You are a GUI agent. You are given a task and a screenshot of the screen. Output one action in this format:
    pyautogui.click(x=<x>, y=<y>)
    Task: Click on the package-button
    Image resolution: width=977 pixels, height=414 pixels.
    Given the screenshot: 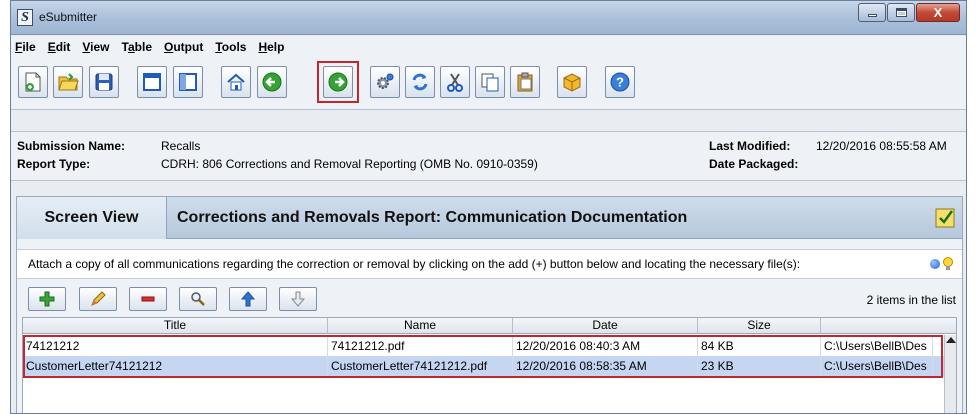 What is the action you would take?
    pyautogui.click(x=572, y=82)
    